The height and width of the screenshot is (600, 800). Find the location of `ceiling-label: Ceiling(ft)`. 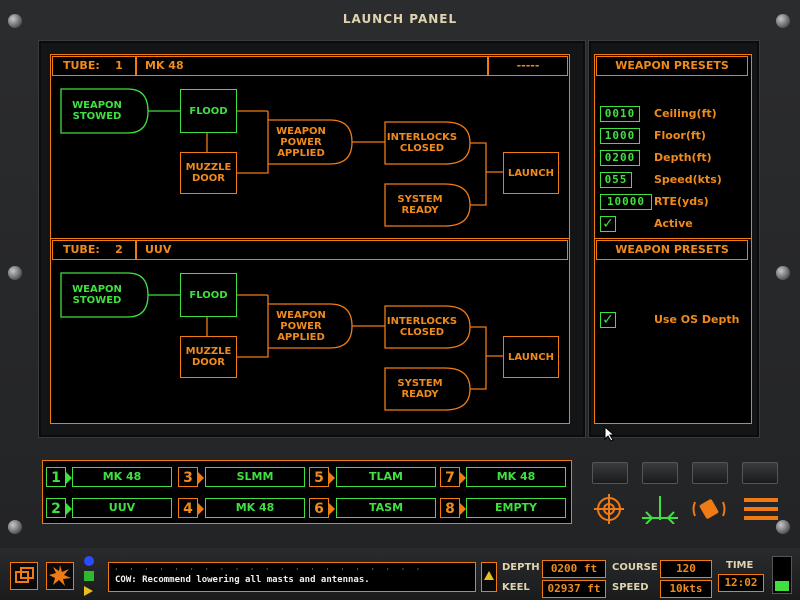

ceiling-label: Ceiling(ft) is located at coordinates (685, 113).